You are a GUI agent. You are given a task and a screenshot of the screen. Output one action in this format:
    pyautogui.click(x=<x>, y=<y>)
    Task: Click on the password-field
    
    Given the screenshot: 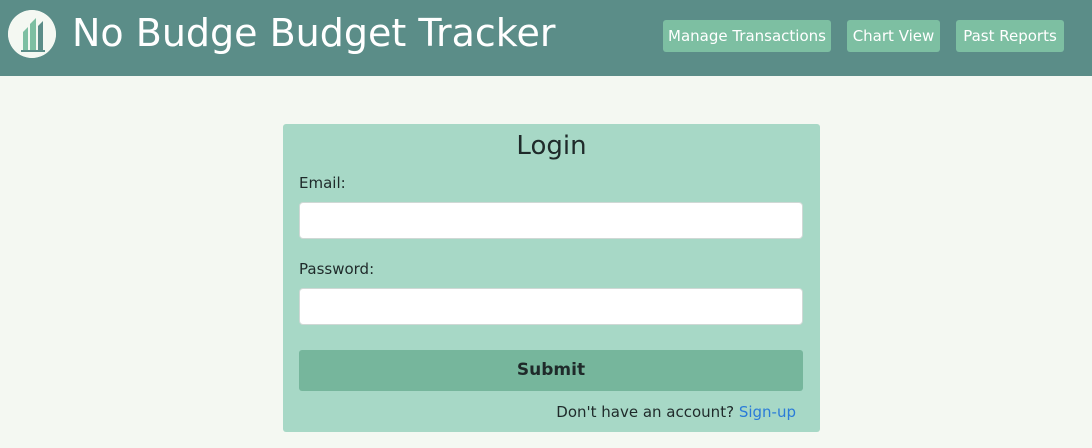 What is the action you would take?
    pyautogui.click(x=551, y=306)
    